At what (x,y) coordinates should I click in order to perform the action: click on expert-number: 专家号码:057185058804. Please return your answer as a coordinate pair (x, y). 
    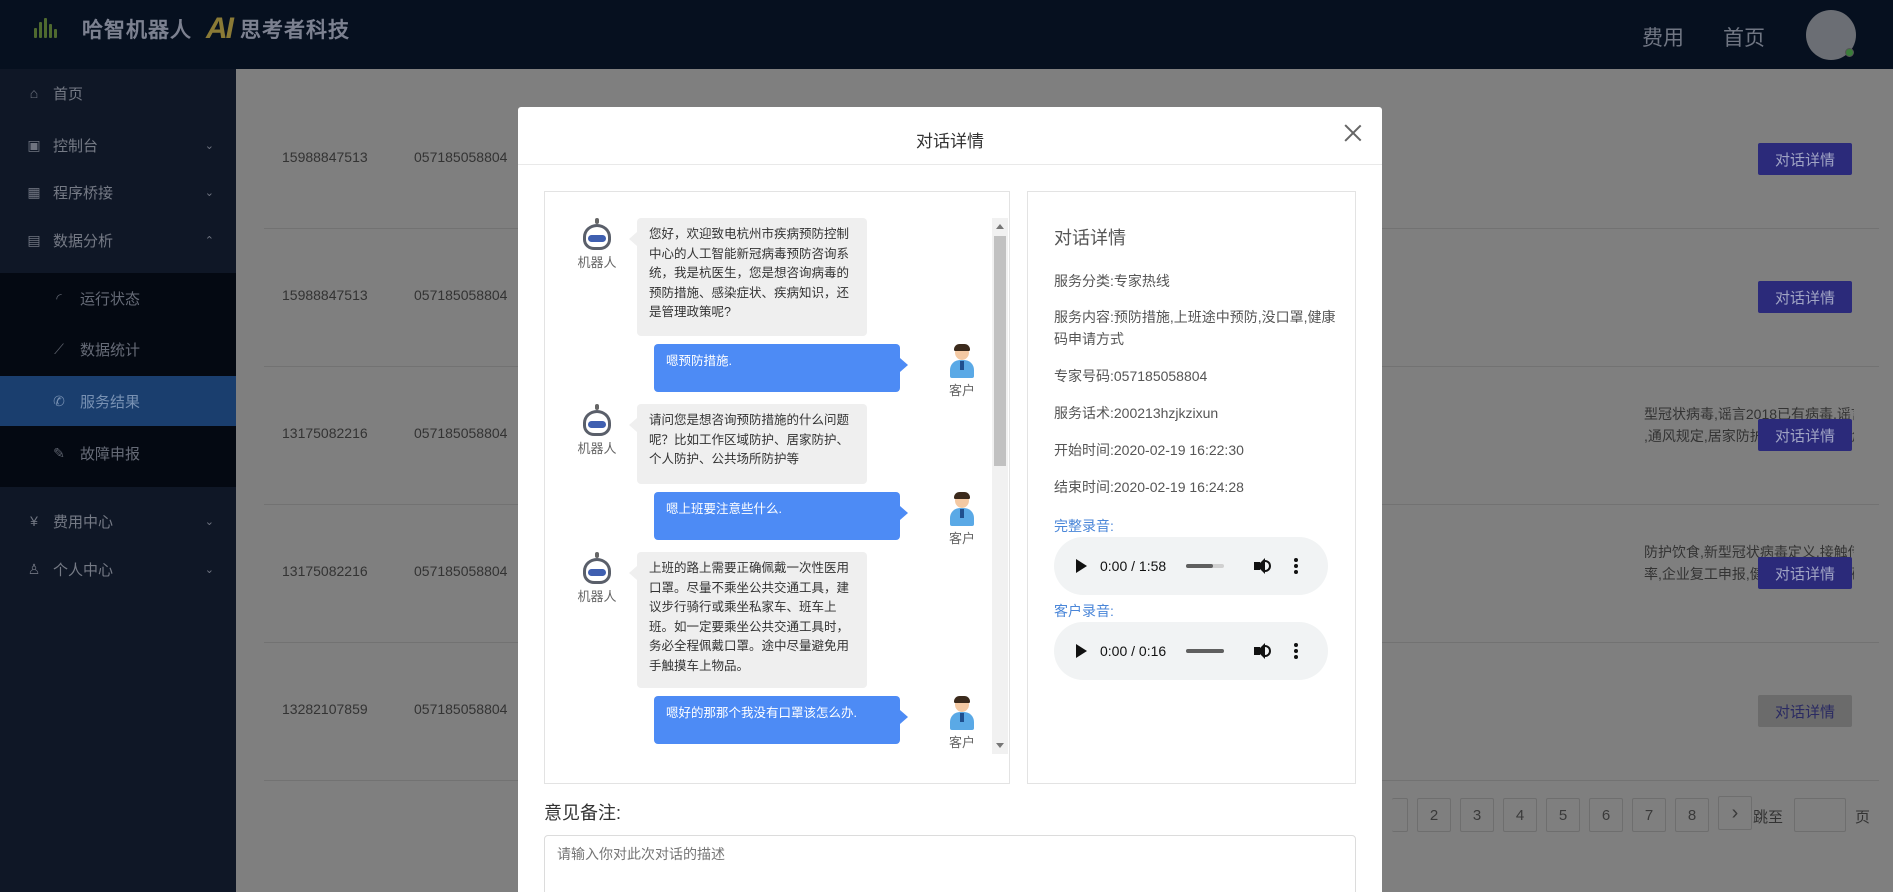
    Looking at the image, I should click on (1131, 376).